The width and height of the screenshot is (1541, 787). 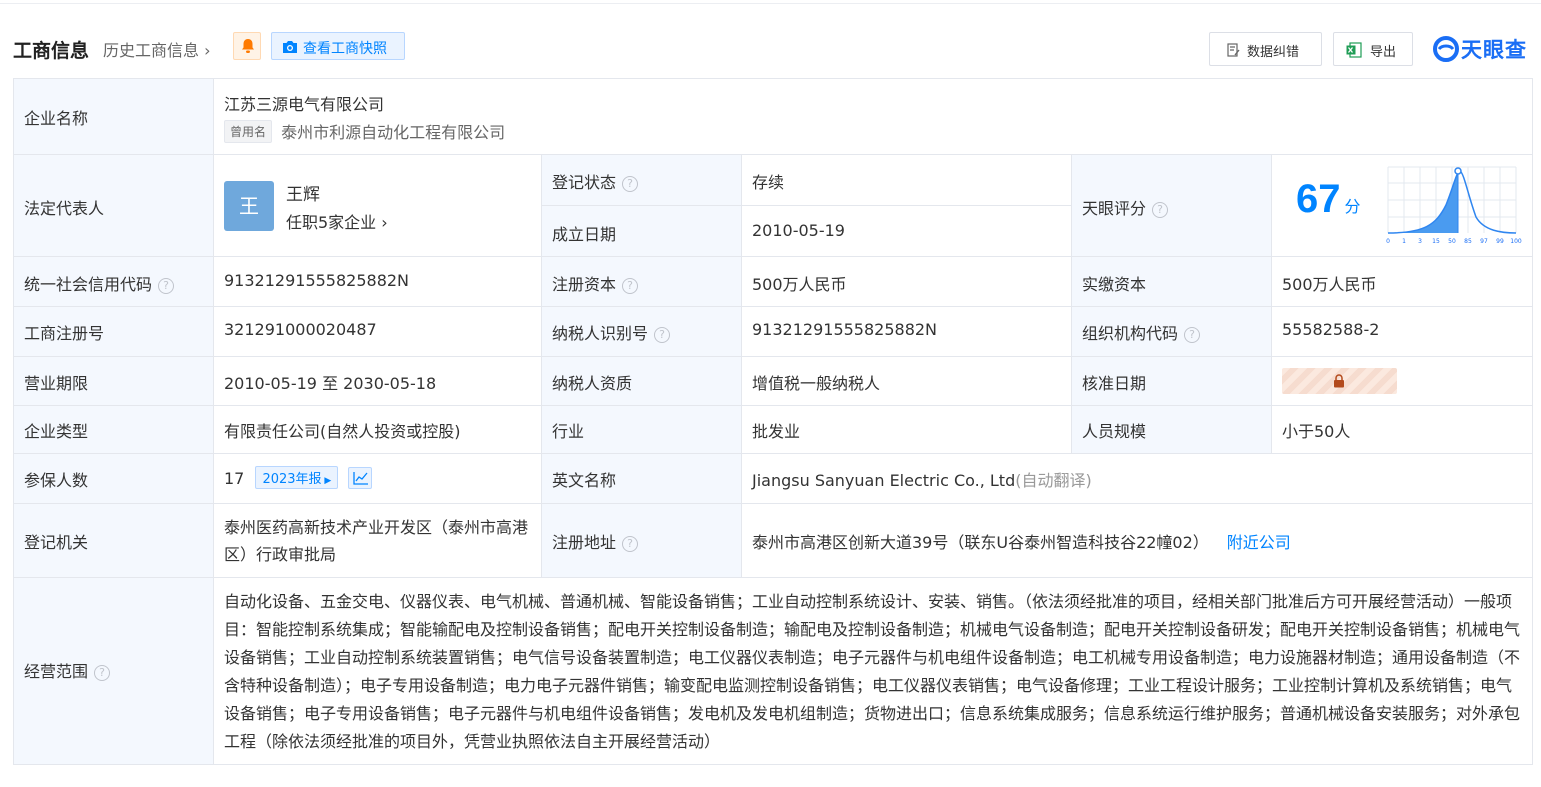 I want to click on en-name-label: 英文名称, so click(x=584, y=480).